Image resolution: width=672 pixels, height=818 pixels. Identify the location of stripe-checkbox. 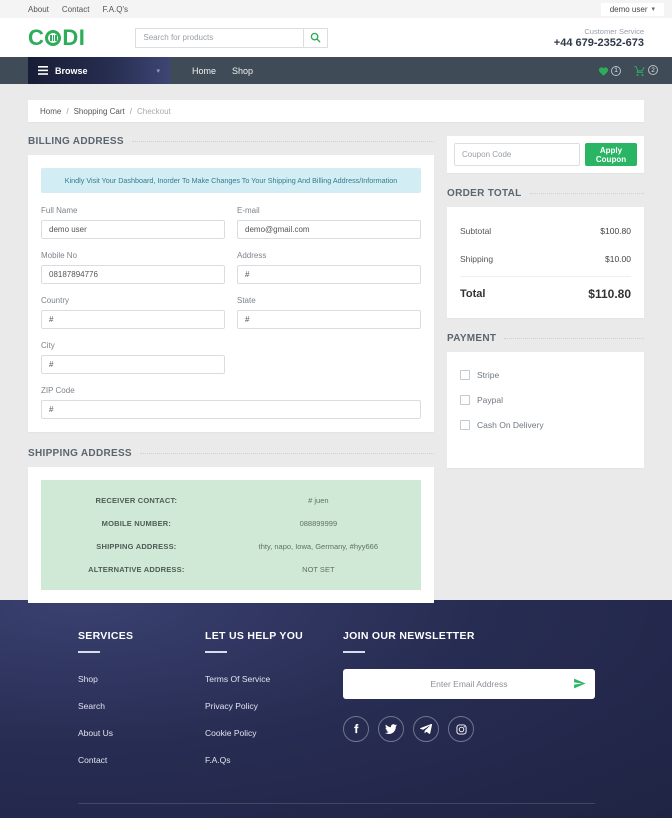
(465, 375).